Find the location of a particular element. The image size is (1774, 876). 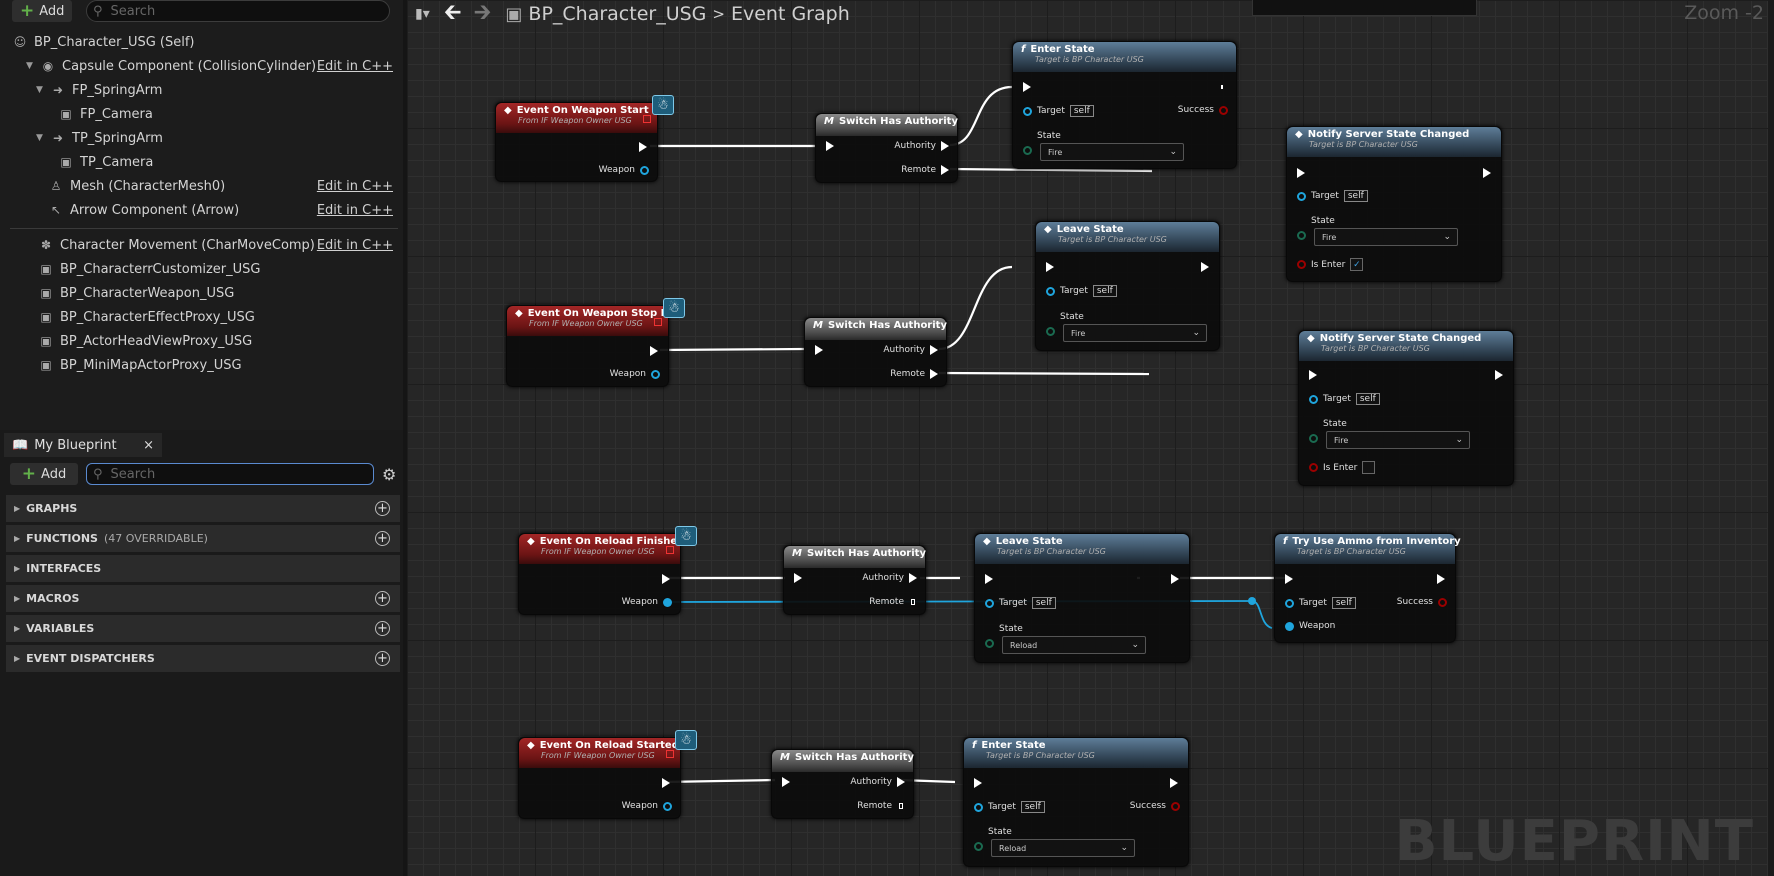

close-icon: × is located at coordinates (148, 445).